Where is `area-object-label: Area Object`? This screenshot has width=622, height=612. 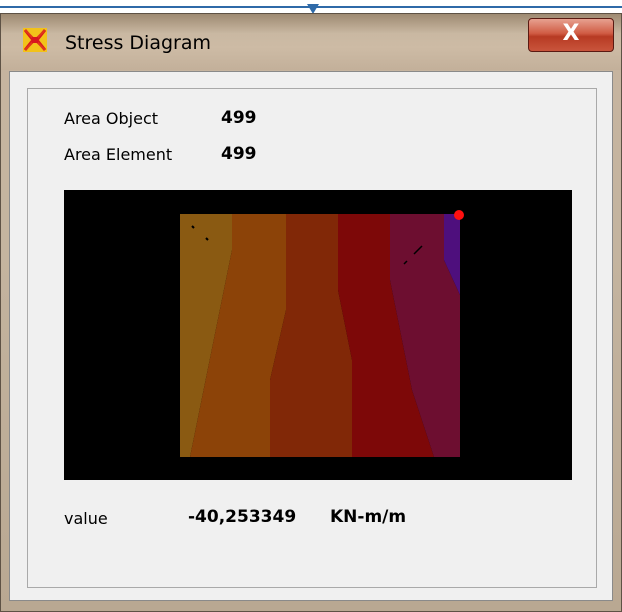 area-object-label: Area Object is located at coordinates (111, 118).